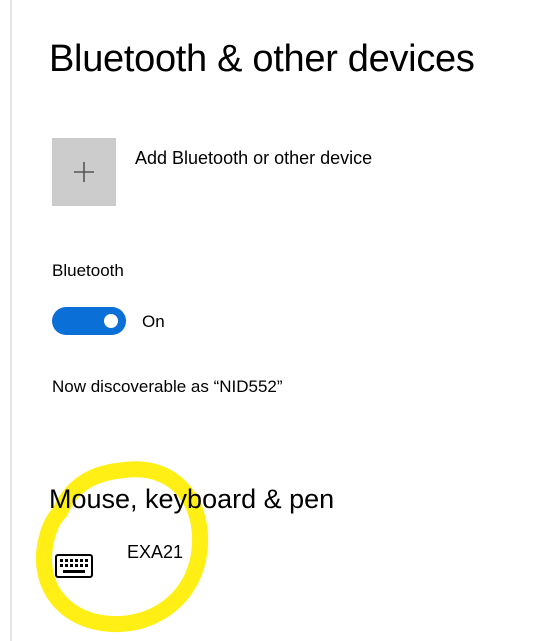  I want to click on plus-icon, so click(84, 172).